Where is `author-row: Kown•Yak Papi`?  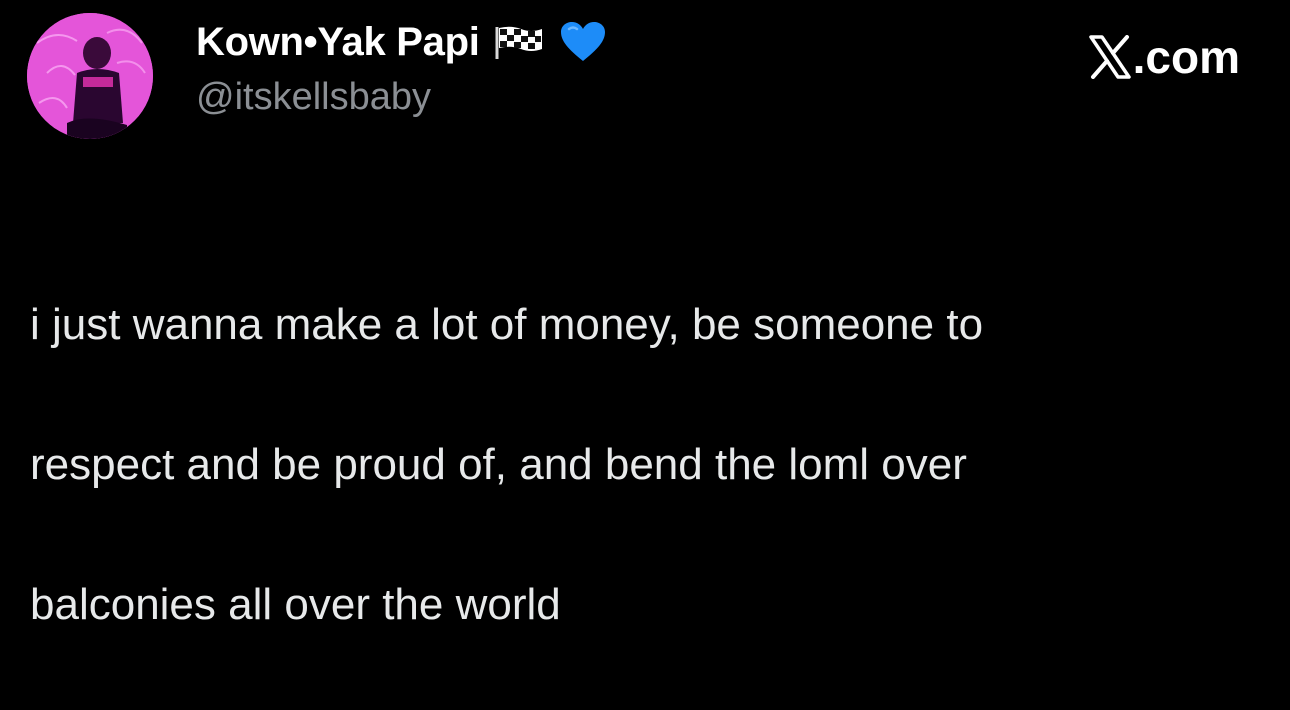
author-row: Kown•Yak Papi is located at coordinates (401, 42).